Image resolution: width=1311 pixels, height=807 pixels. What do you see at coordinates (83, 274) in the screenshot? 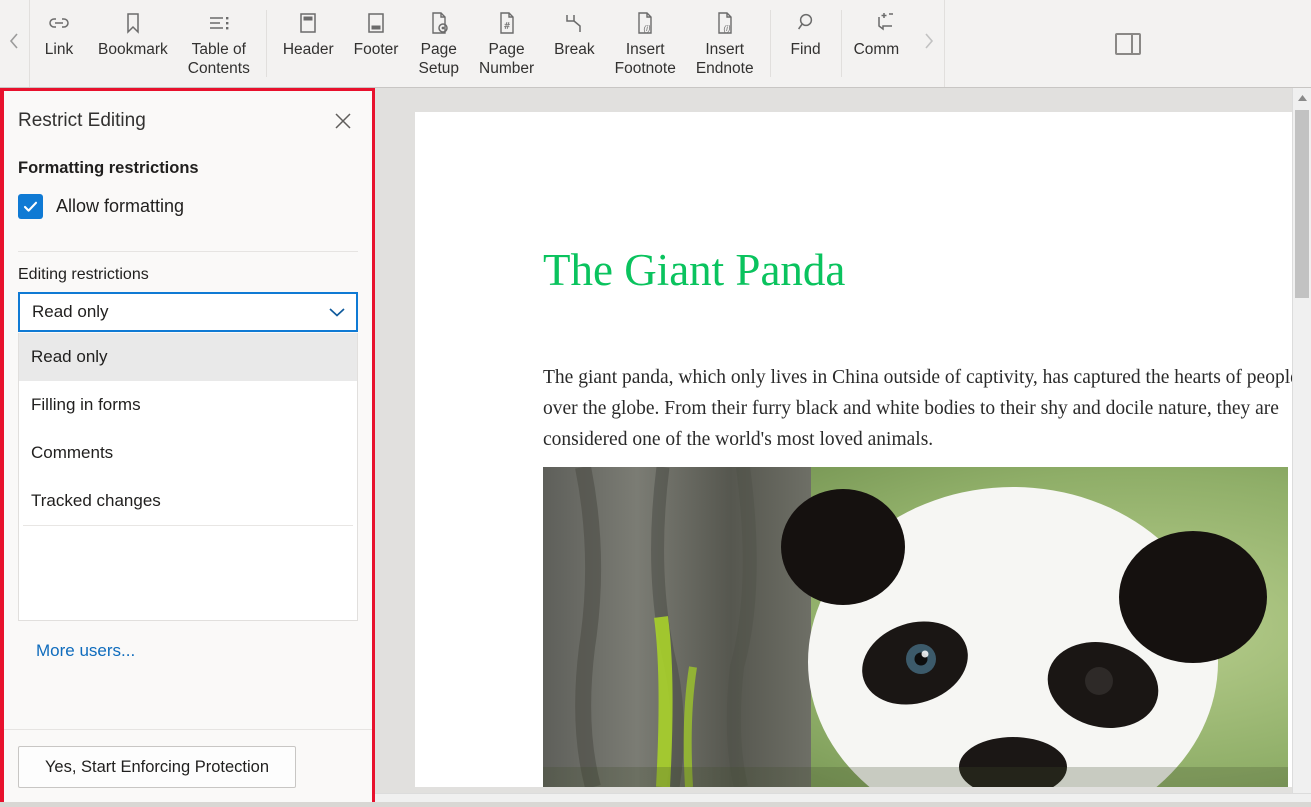
I see `editing-restrictions-label: Editing restrictions` at bounding box center [83, 274].